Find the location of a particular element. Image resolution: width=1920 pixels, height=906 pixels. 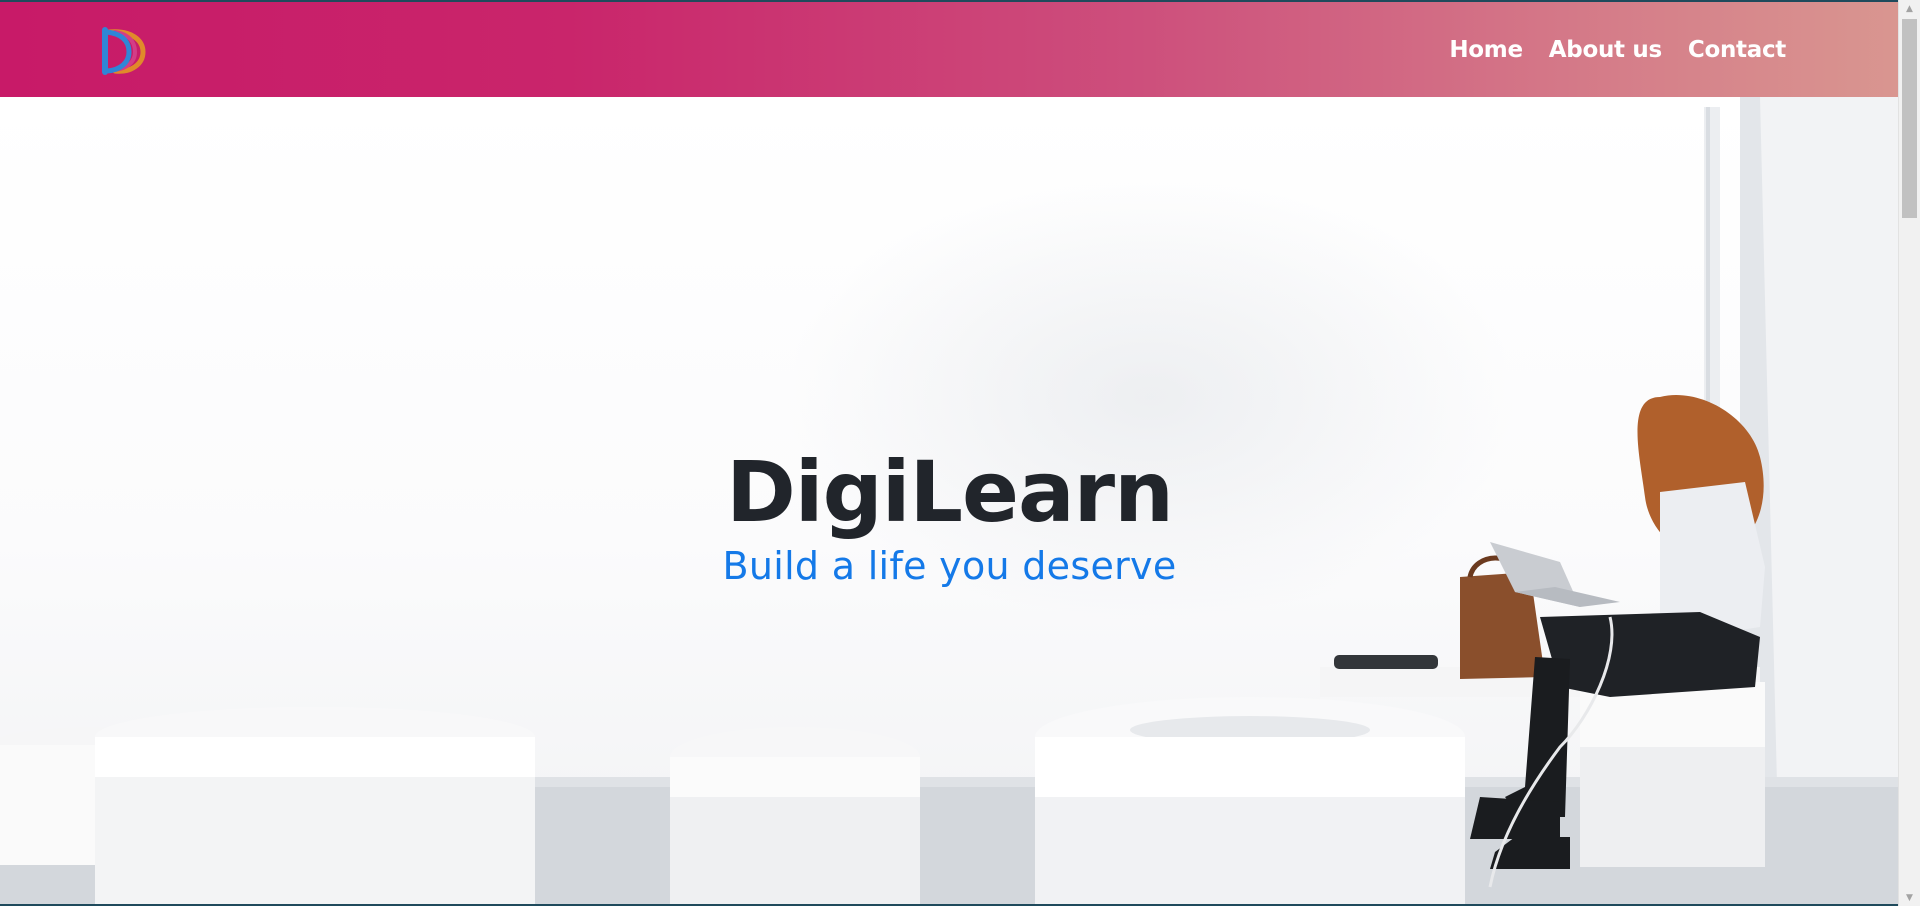

nav-link-home: Home is located at coordinates (1486, 50).